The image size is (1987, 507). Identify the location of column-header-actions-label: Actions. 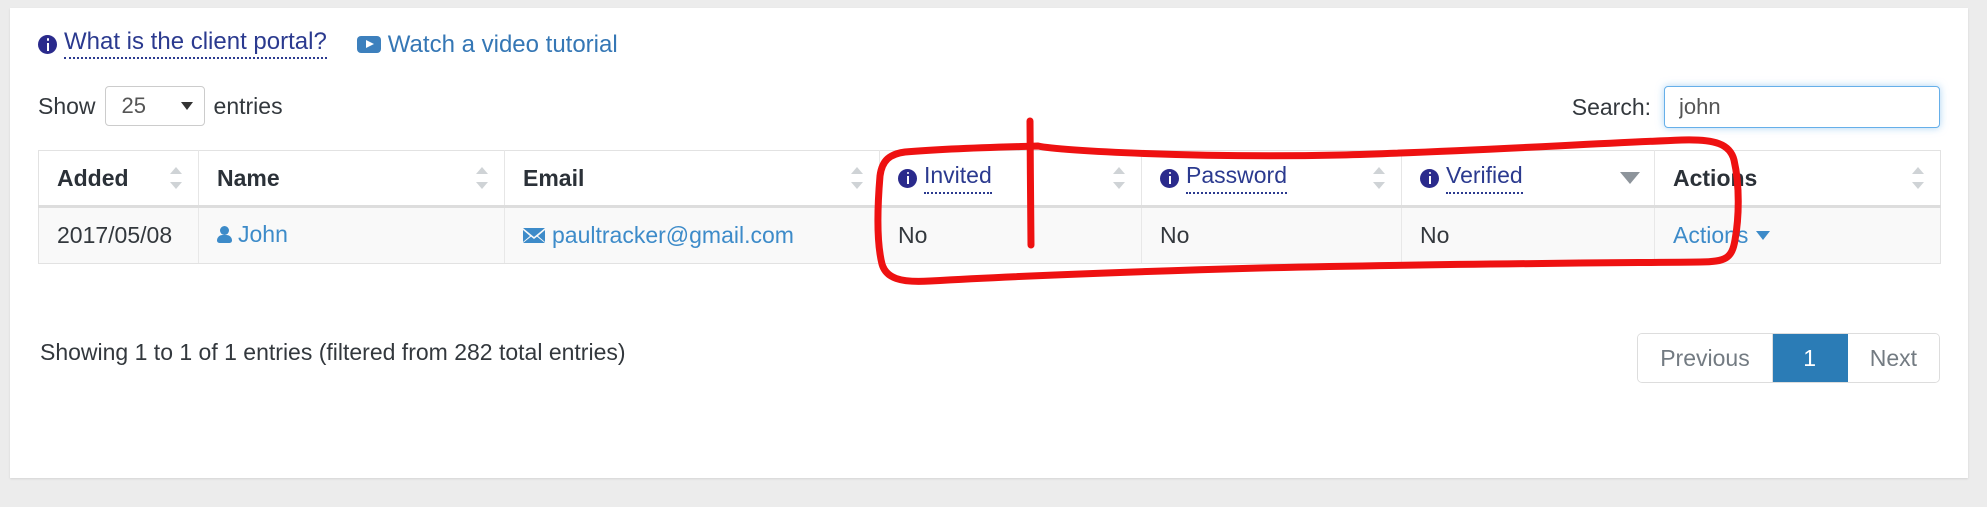
(1715, 177).